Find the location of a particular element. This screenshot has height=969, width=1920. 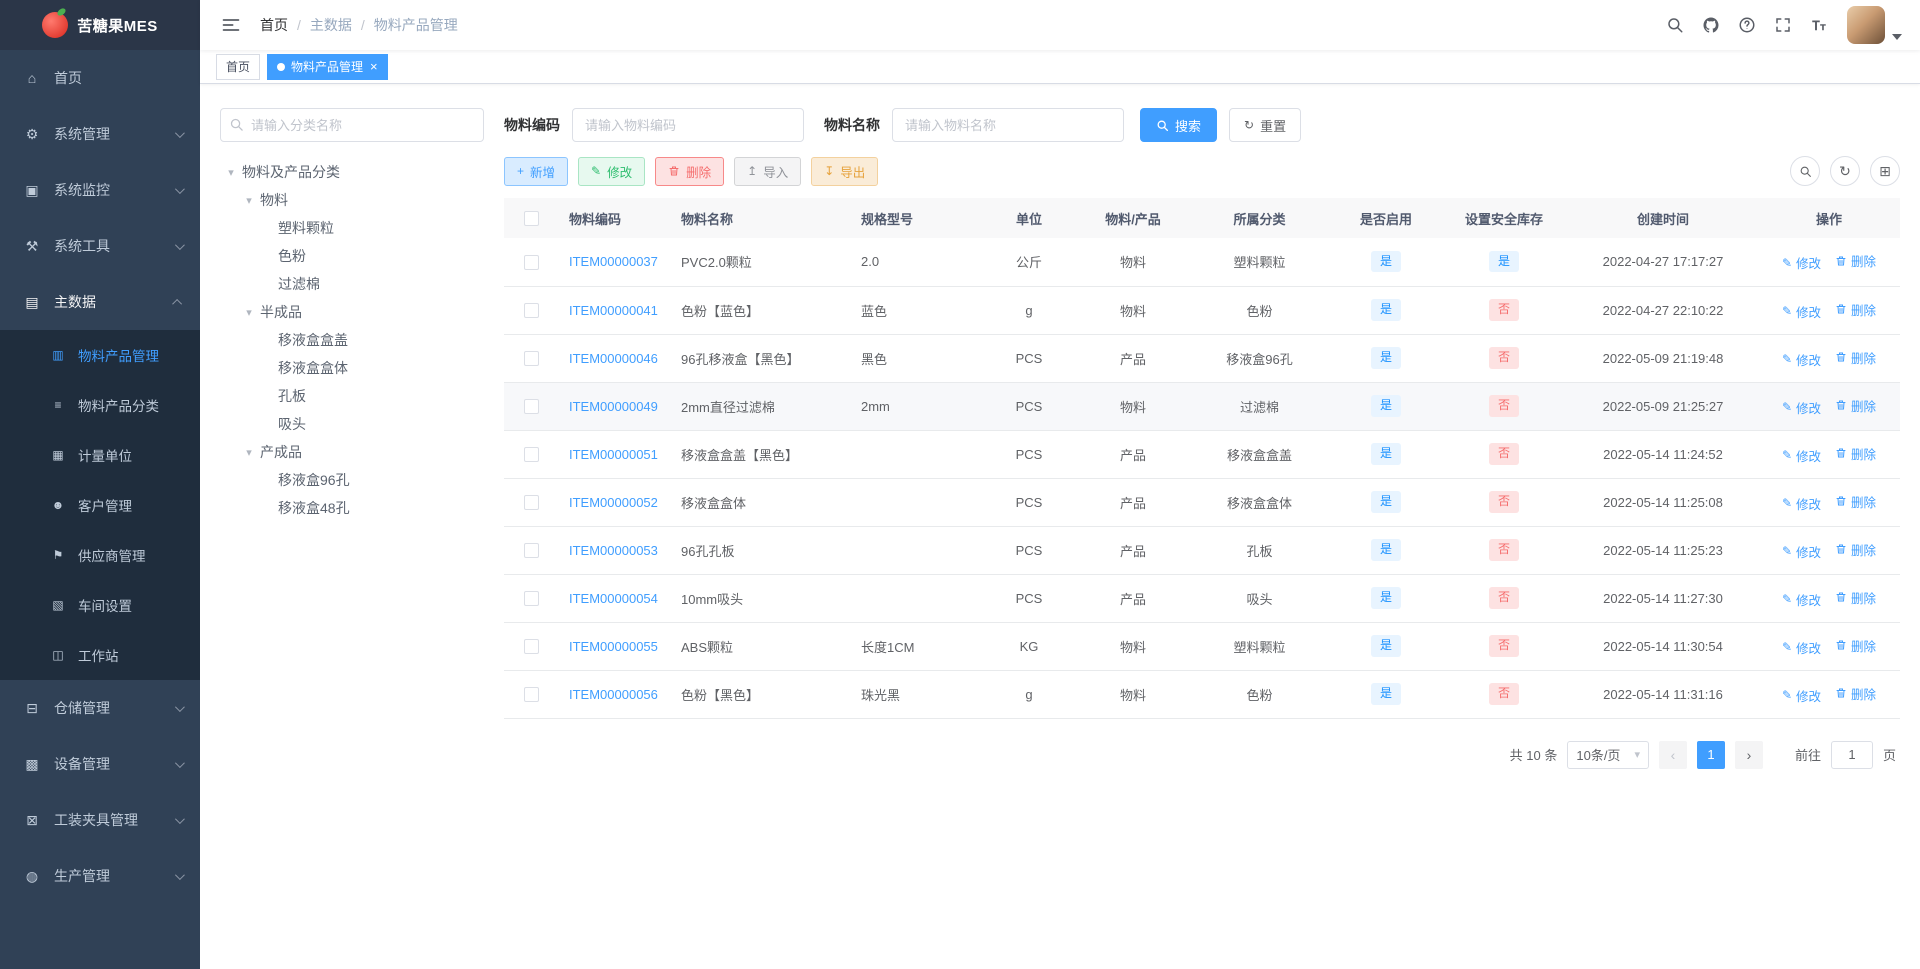

toggle-search-button is located at coordinates (1805, 171).